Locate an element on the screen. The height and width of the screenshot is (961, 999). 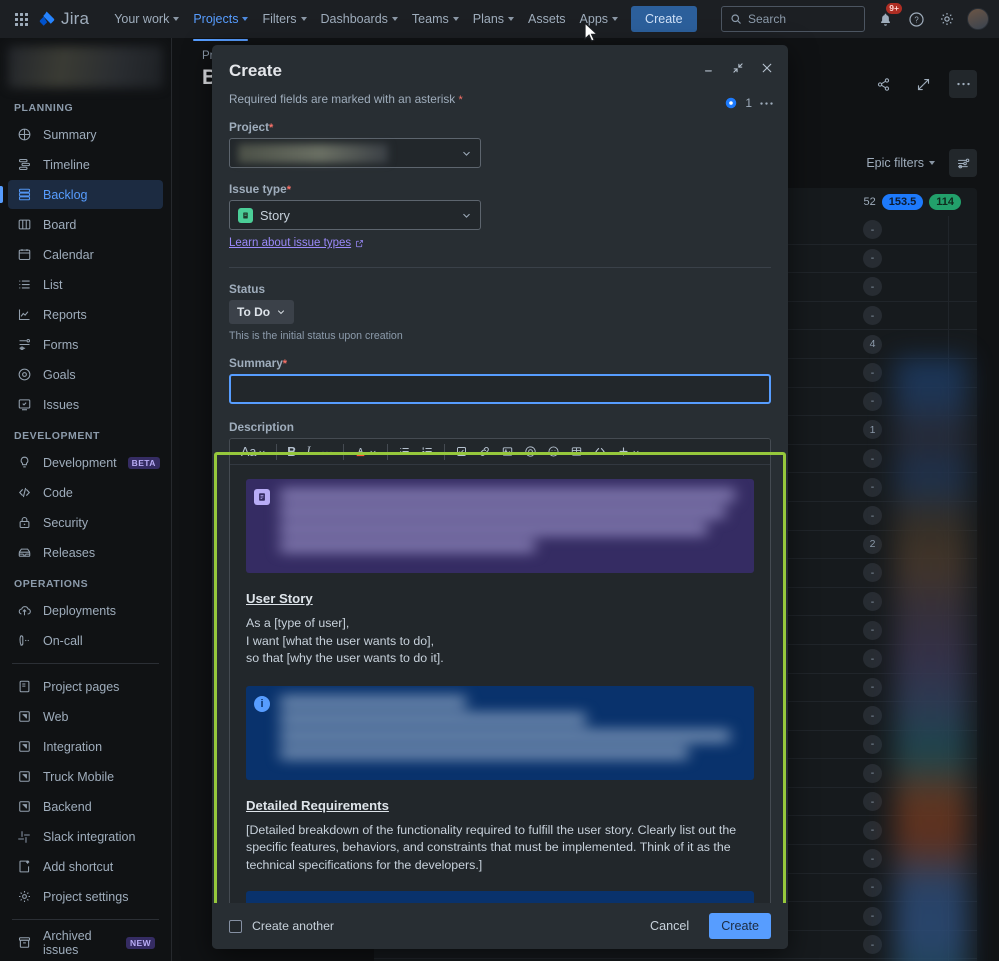
sidebar-divider is located at coordinates (85, 919).